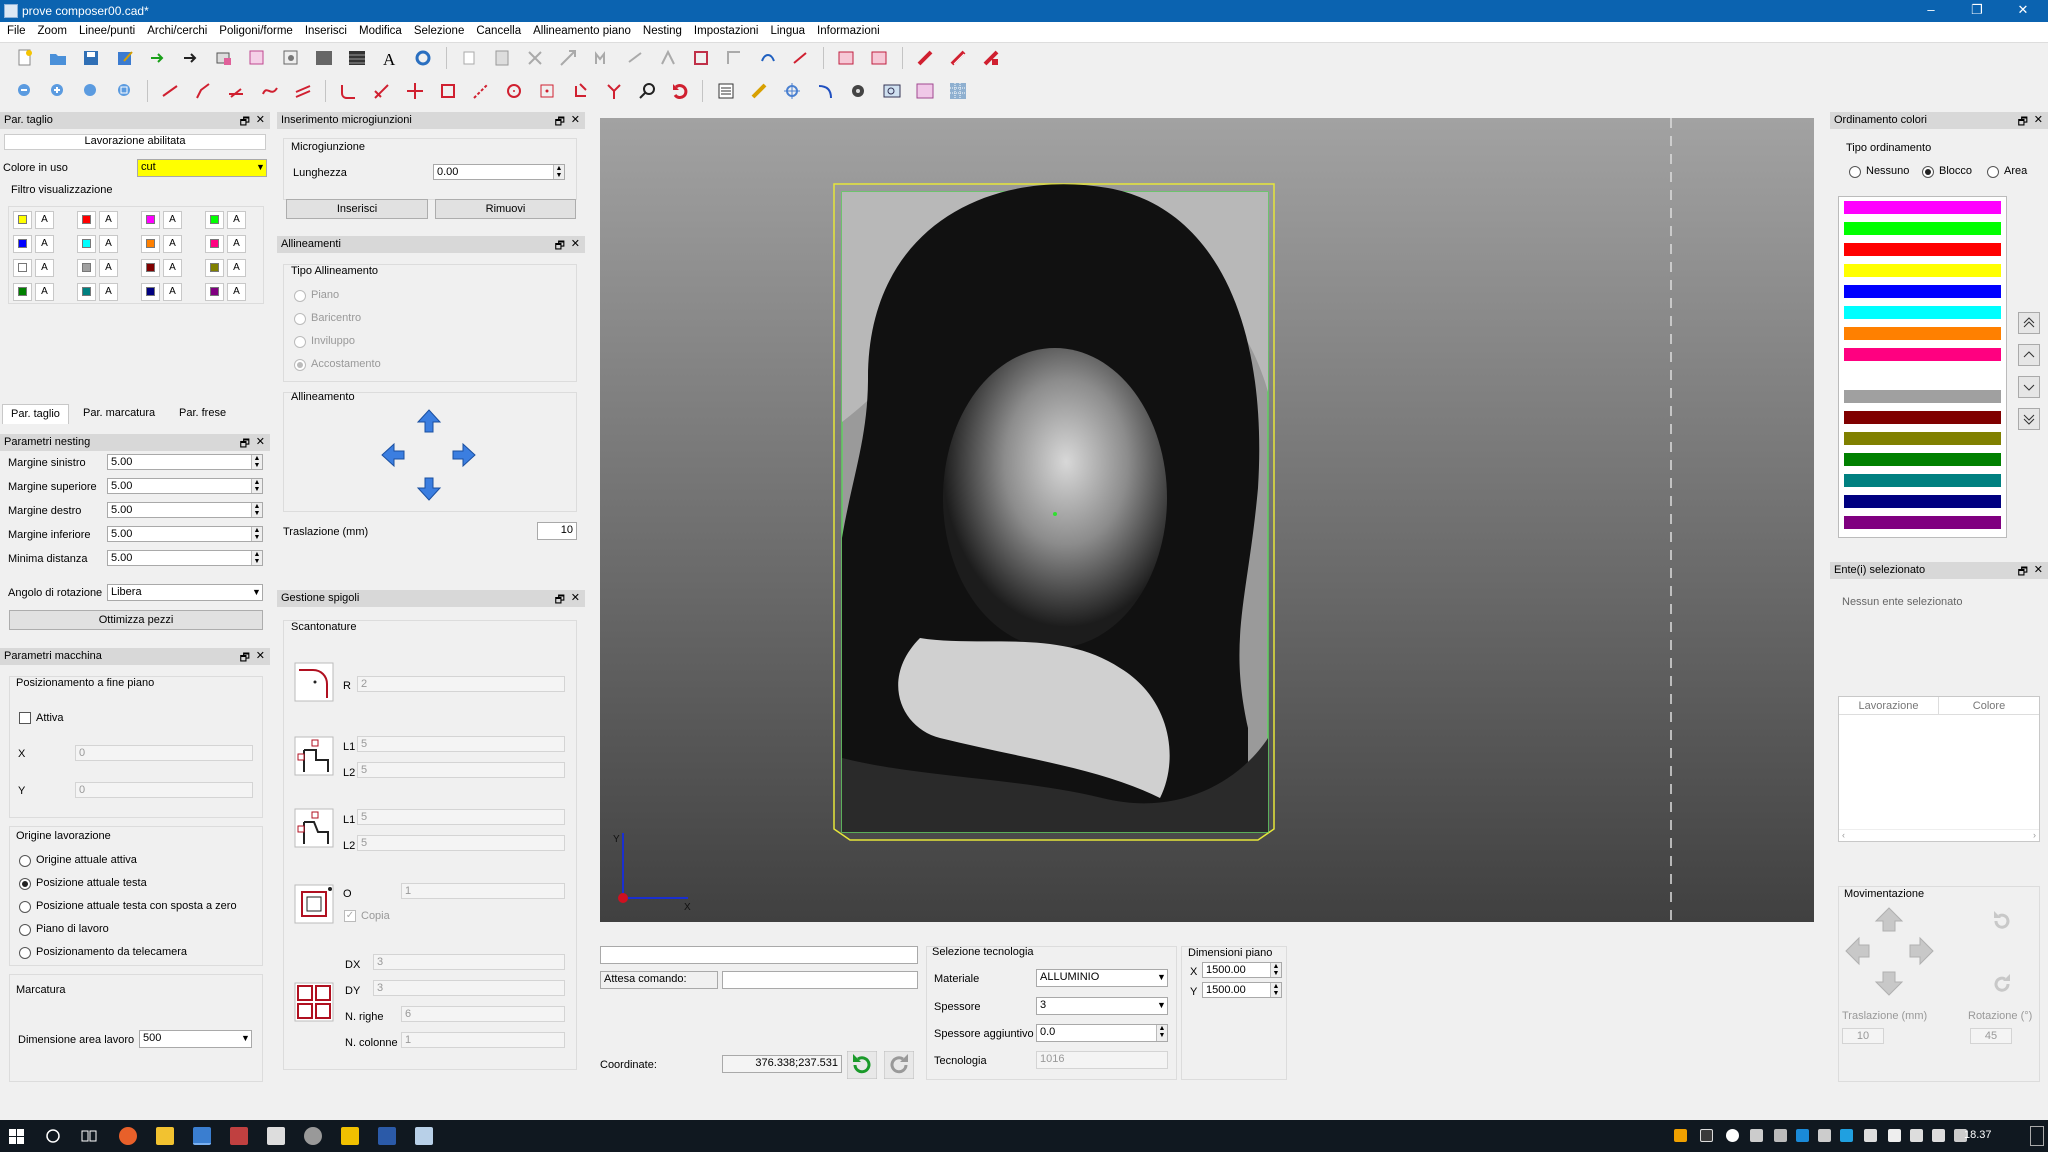  What do you see at coordinates (195, 1039) in the screenshot?
I see `dim-area-select: 500 ▼` at bounding box center [195, 1039].